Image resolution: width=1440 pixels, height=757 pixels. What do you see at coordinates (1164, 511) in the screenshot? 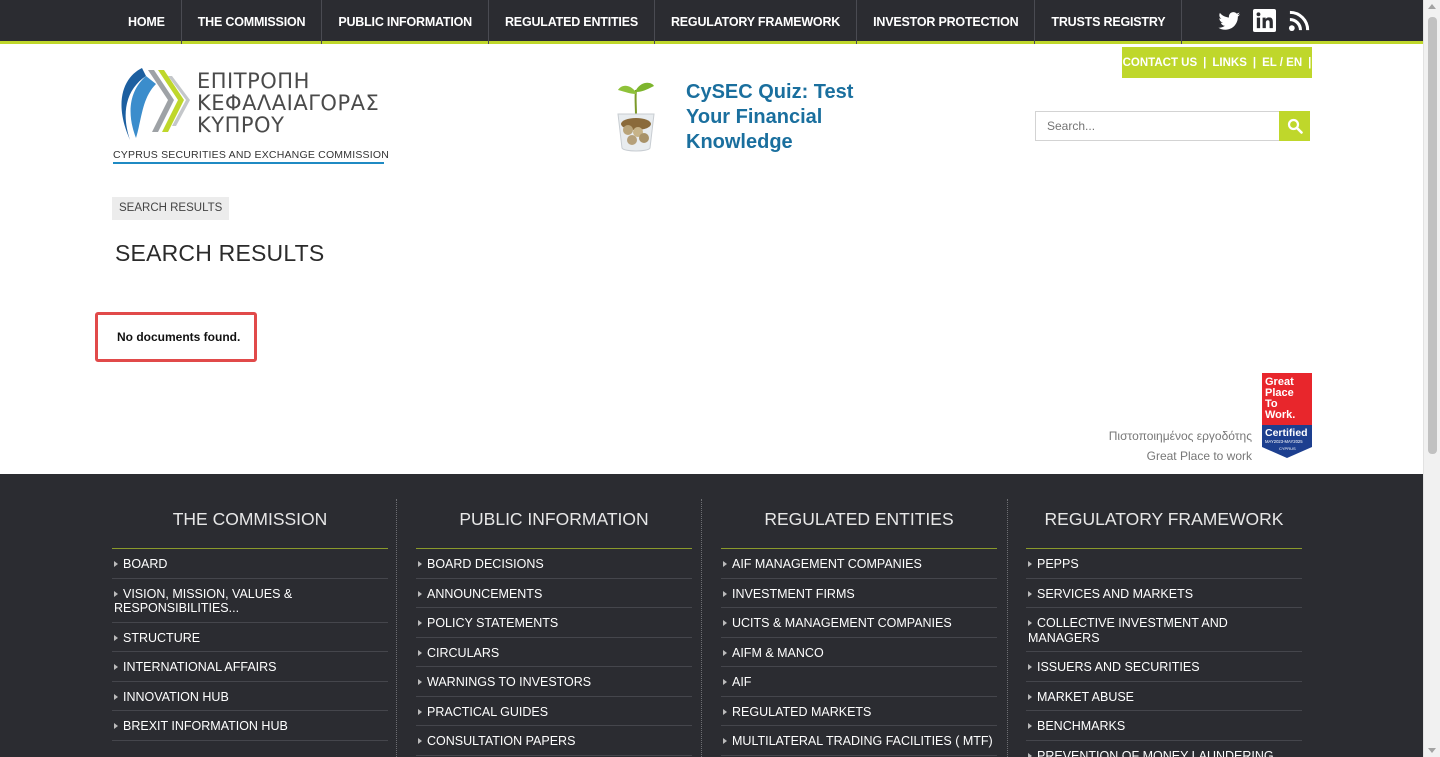
I see `footer-column-title: REGULATORY FRAMEWORK` at bounding box center [1164, 511].